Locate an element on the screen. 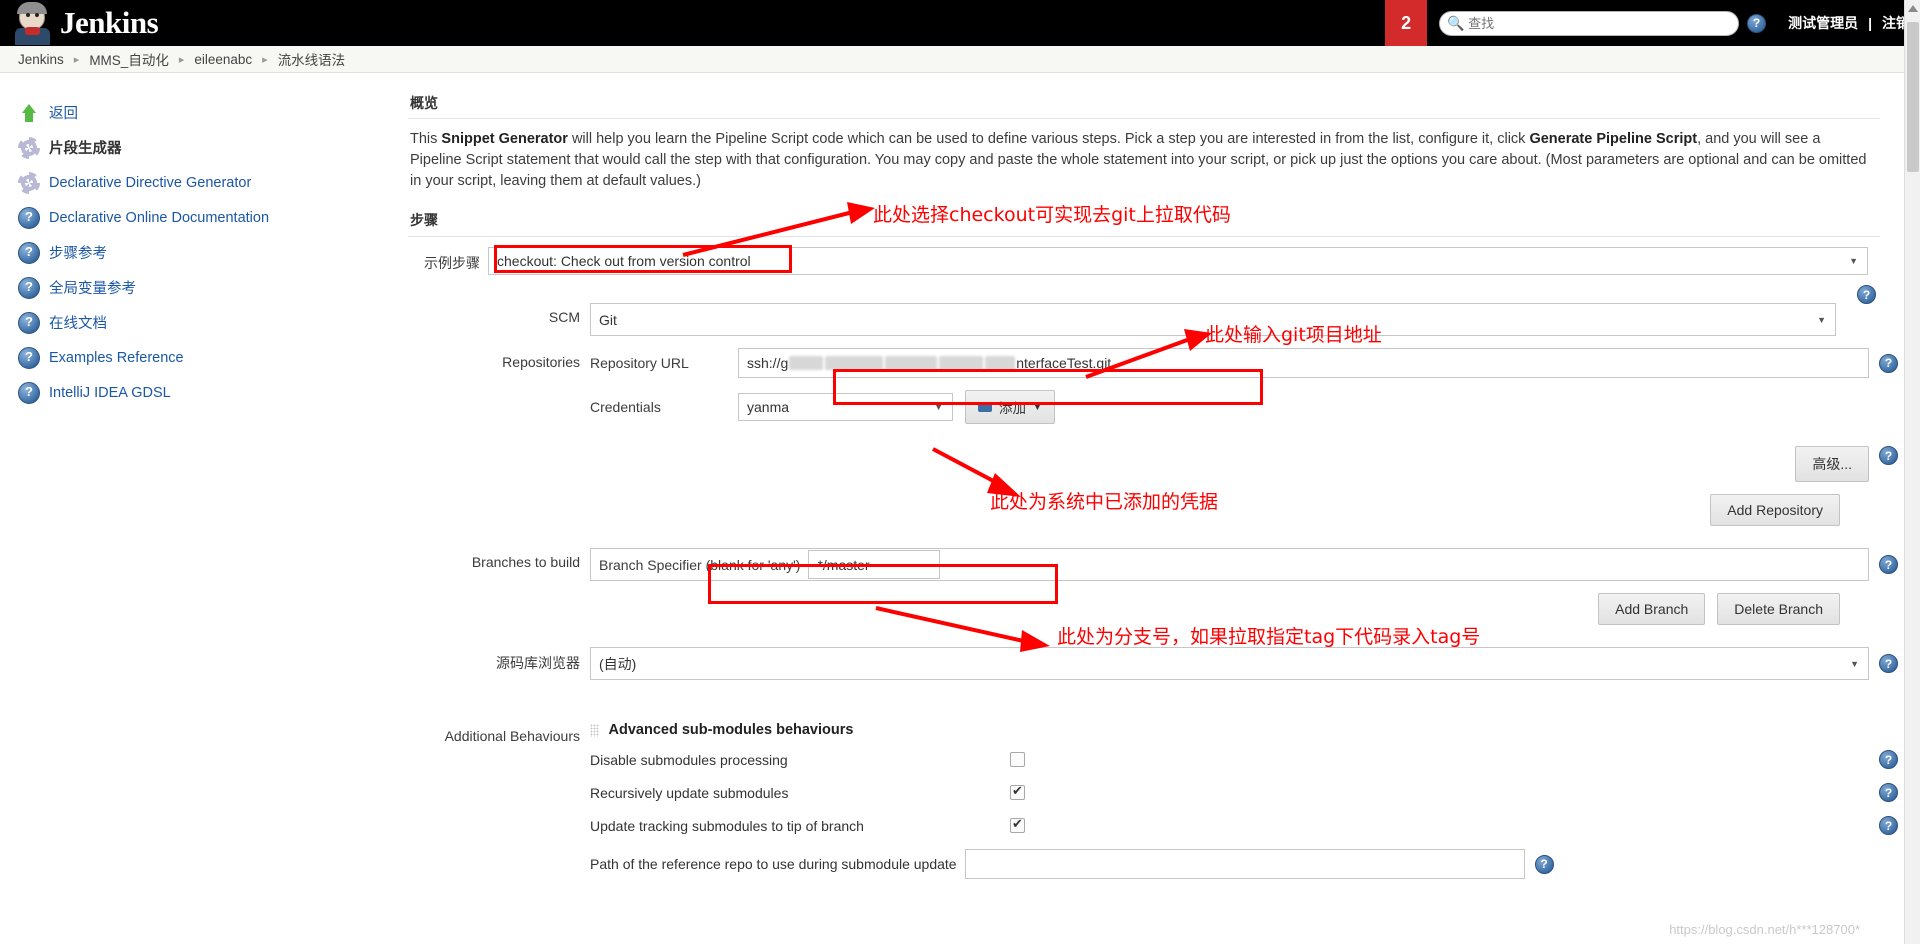 The width and height of the screenshot is (1920, 944). repo-browser-row: 源码库浏览器 (自动) ▼ ? is located at coordinates (1160, 663).